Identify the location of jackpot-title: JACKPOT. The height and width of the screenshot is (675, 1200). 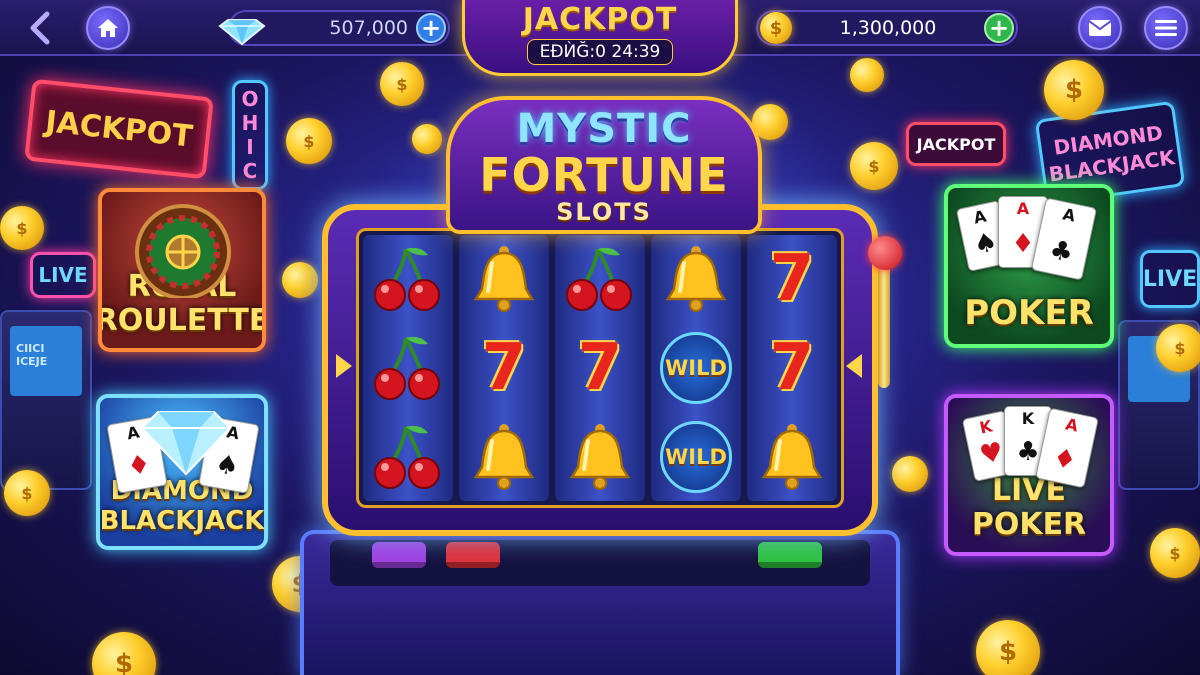
(600, 19).